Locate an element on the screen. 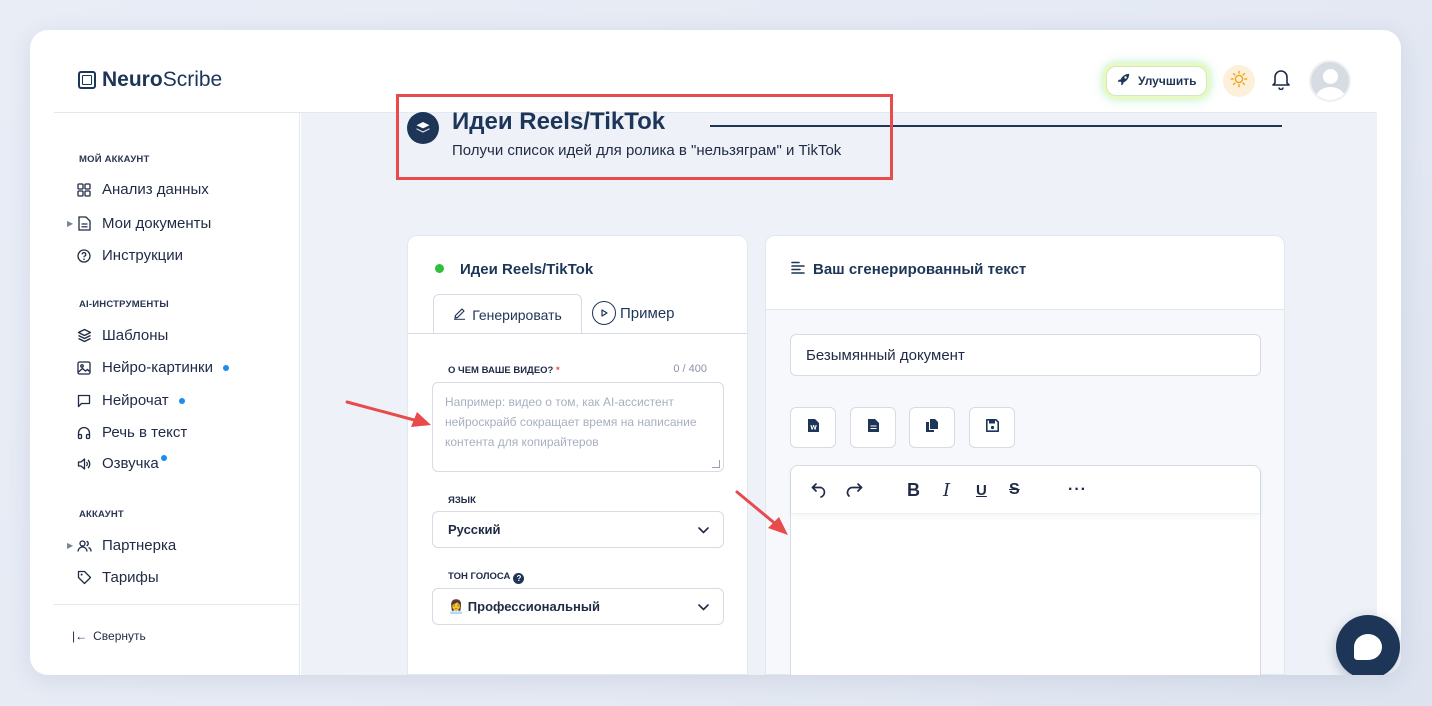  users-icon is located at coordinates (84, 546).